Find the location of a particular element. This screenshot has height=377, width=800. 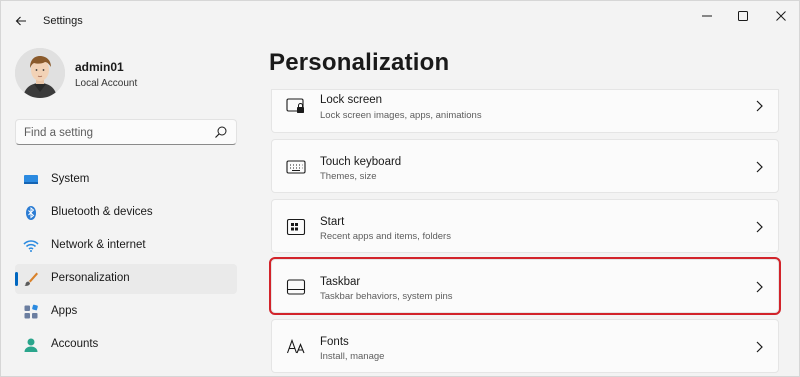

sidebar-item-label: Network & internet is located at coordinates (98, 245).